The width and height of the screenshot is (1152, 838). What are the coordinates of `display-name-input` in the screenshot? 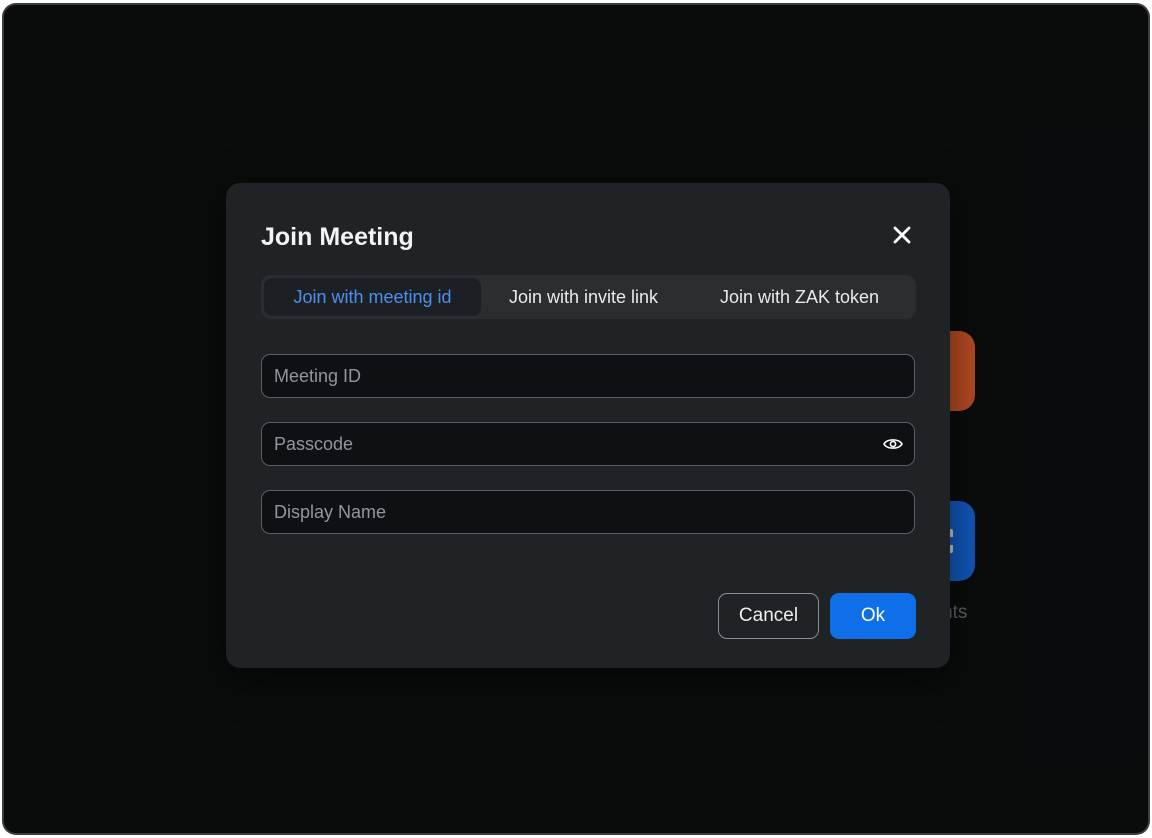 It's located at (588, 512).